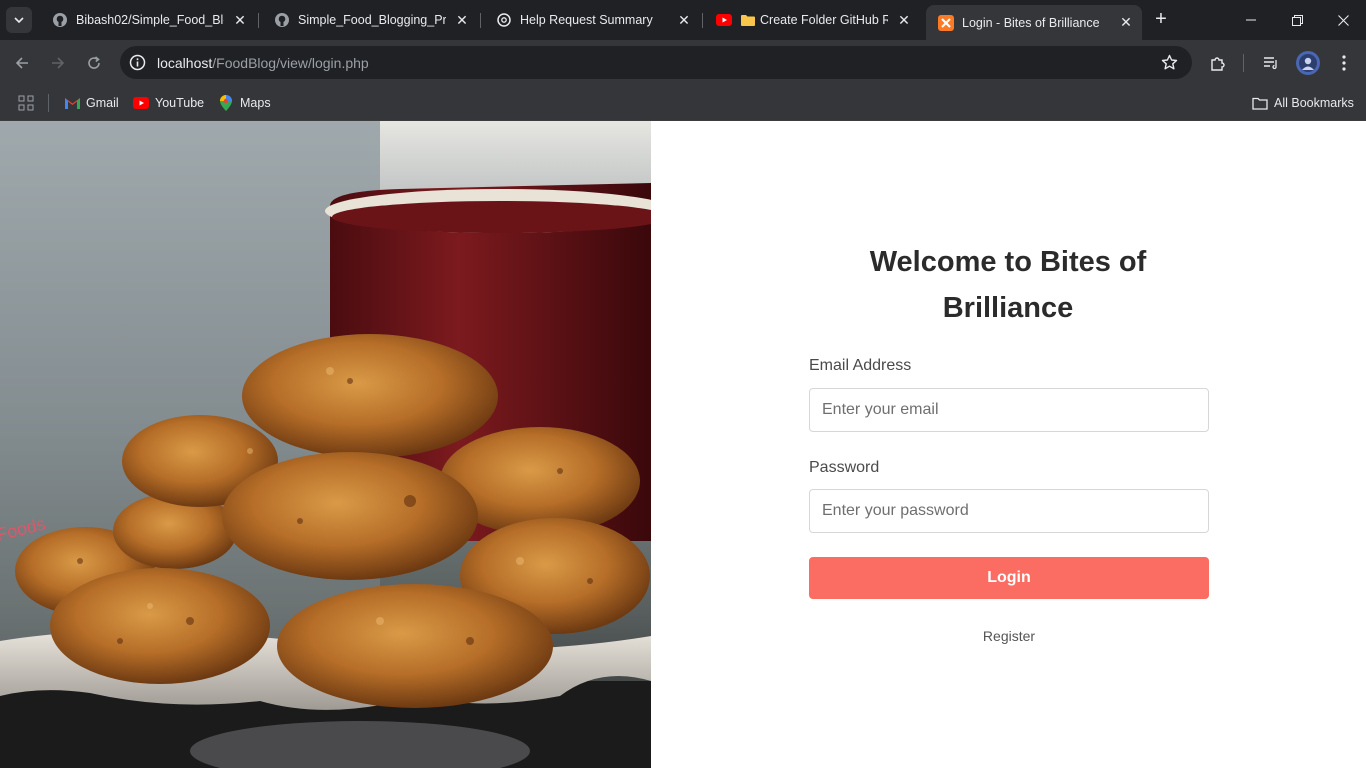 The width and height of the screenshot is (1366, 768). I want to click on restore-button, so click(1297, 20).